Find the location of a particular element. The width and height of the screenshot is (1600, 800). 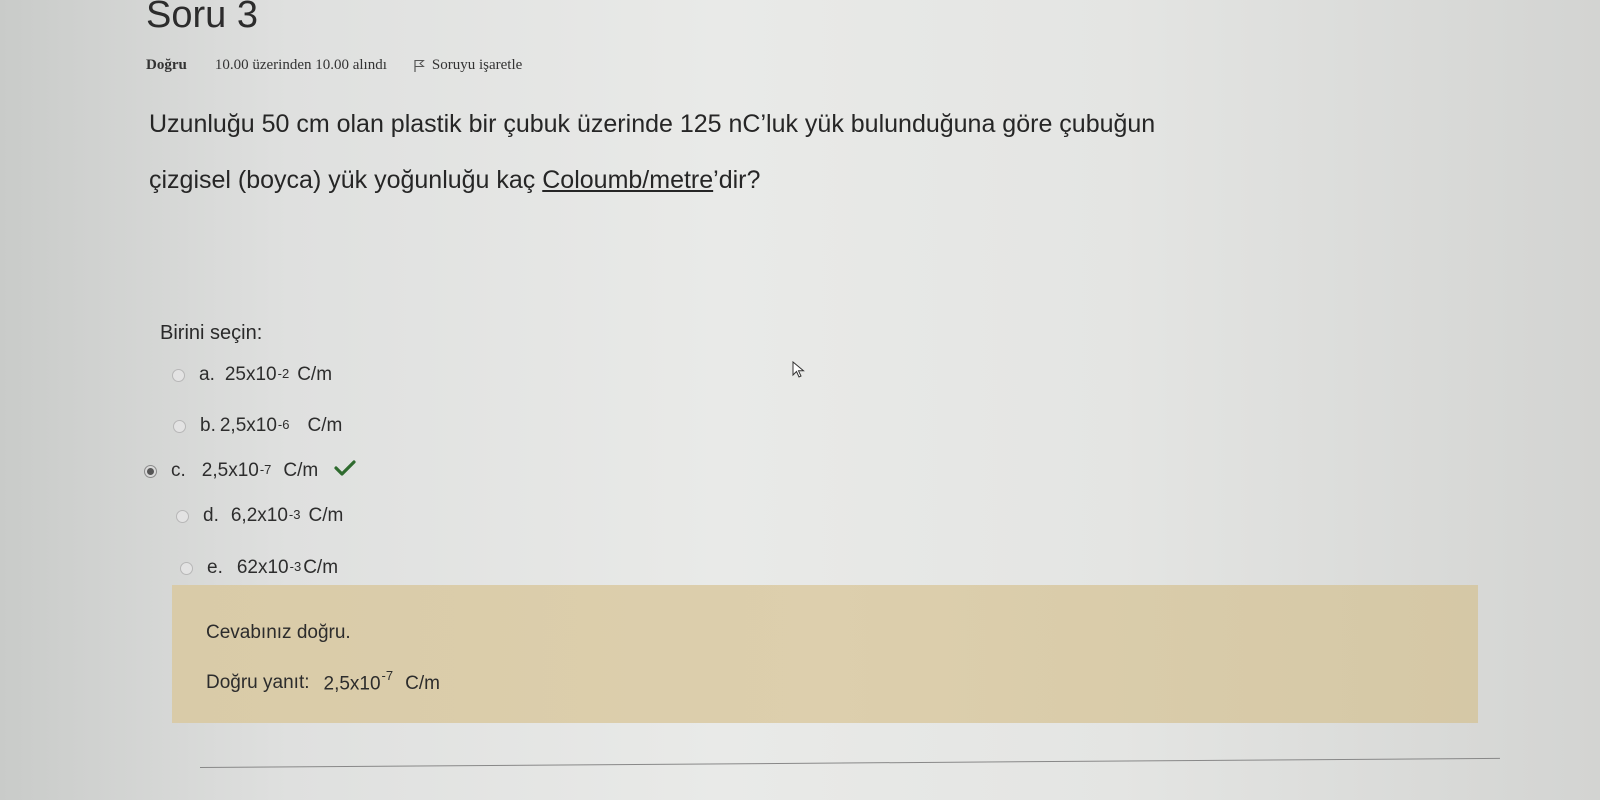

flag-question-link: Soruyu işaretle is located at coordinates (467, 65).